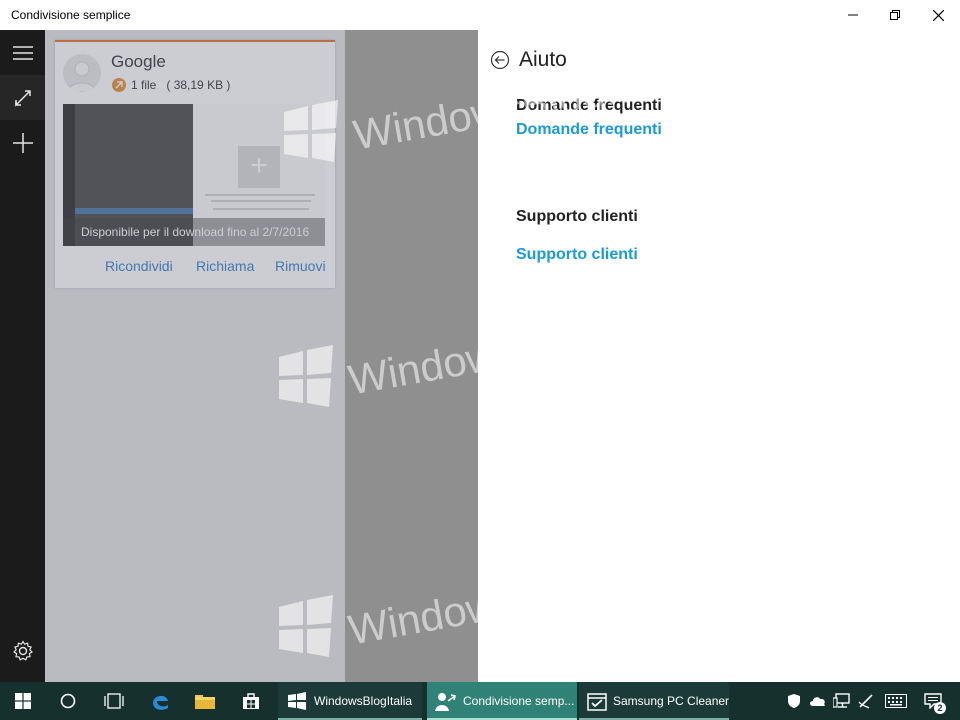  I want to click on tray-defender, so click(794, 701).